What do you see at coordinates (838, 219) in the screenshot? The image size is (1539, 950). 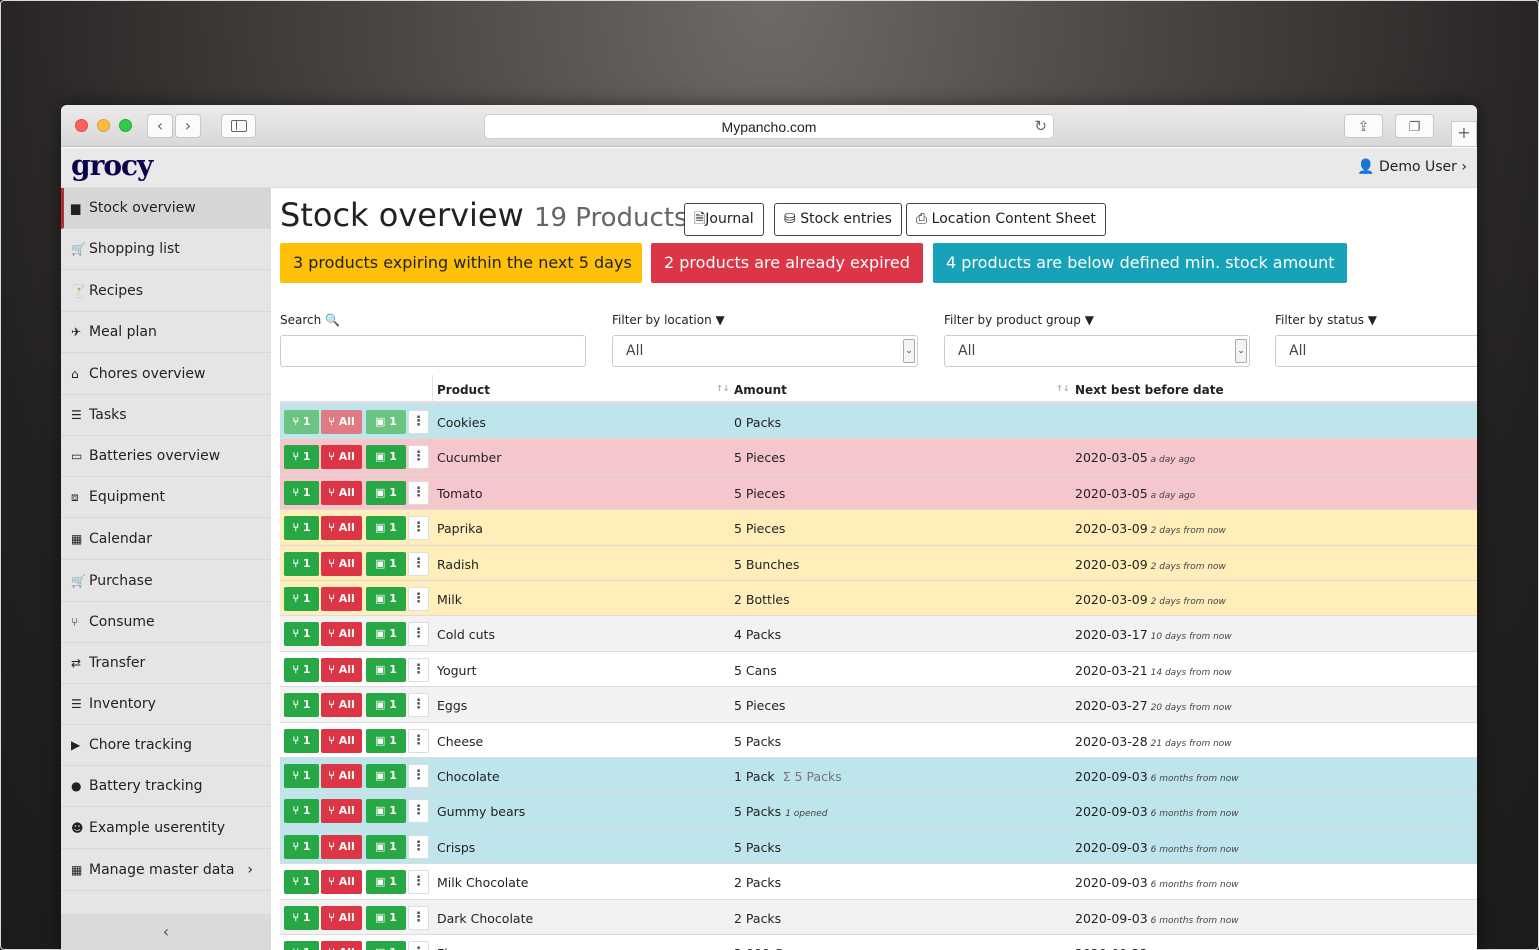 I see `stock-entries-button: ⛁ Stock entries` at bounding box center [838, 219].